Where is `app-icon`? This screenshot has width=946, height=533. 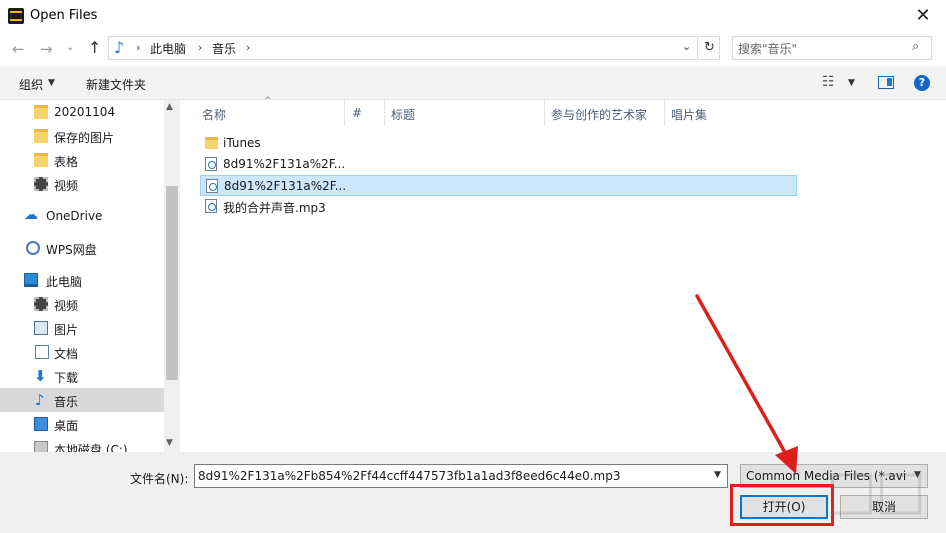 app-icon is located at coordinates (16, 16).